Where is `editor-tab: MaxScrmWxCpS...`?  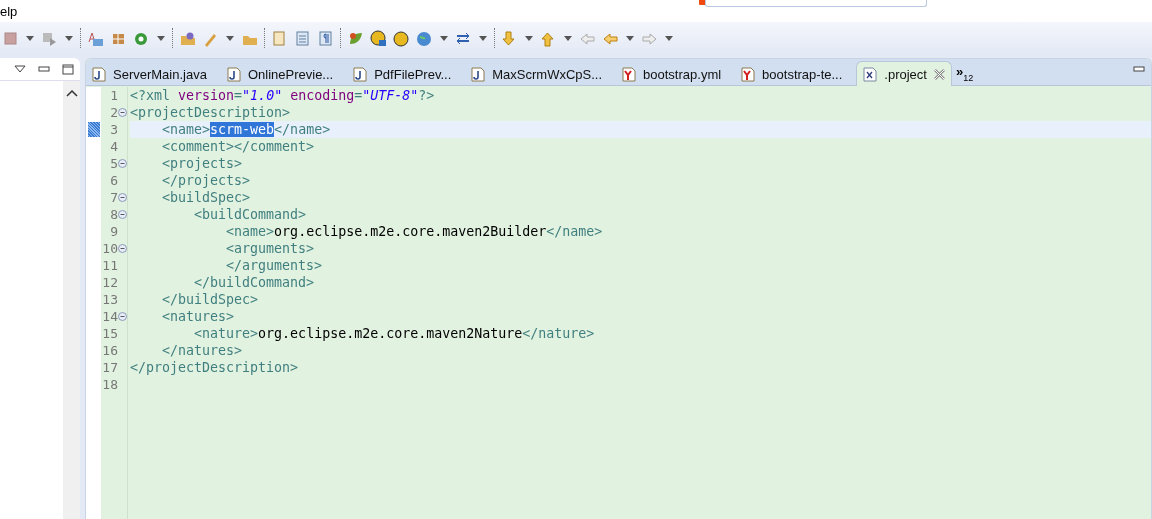 editor-tab: MaxScrmWxCpS... is located at coordinates (541, 74).